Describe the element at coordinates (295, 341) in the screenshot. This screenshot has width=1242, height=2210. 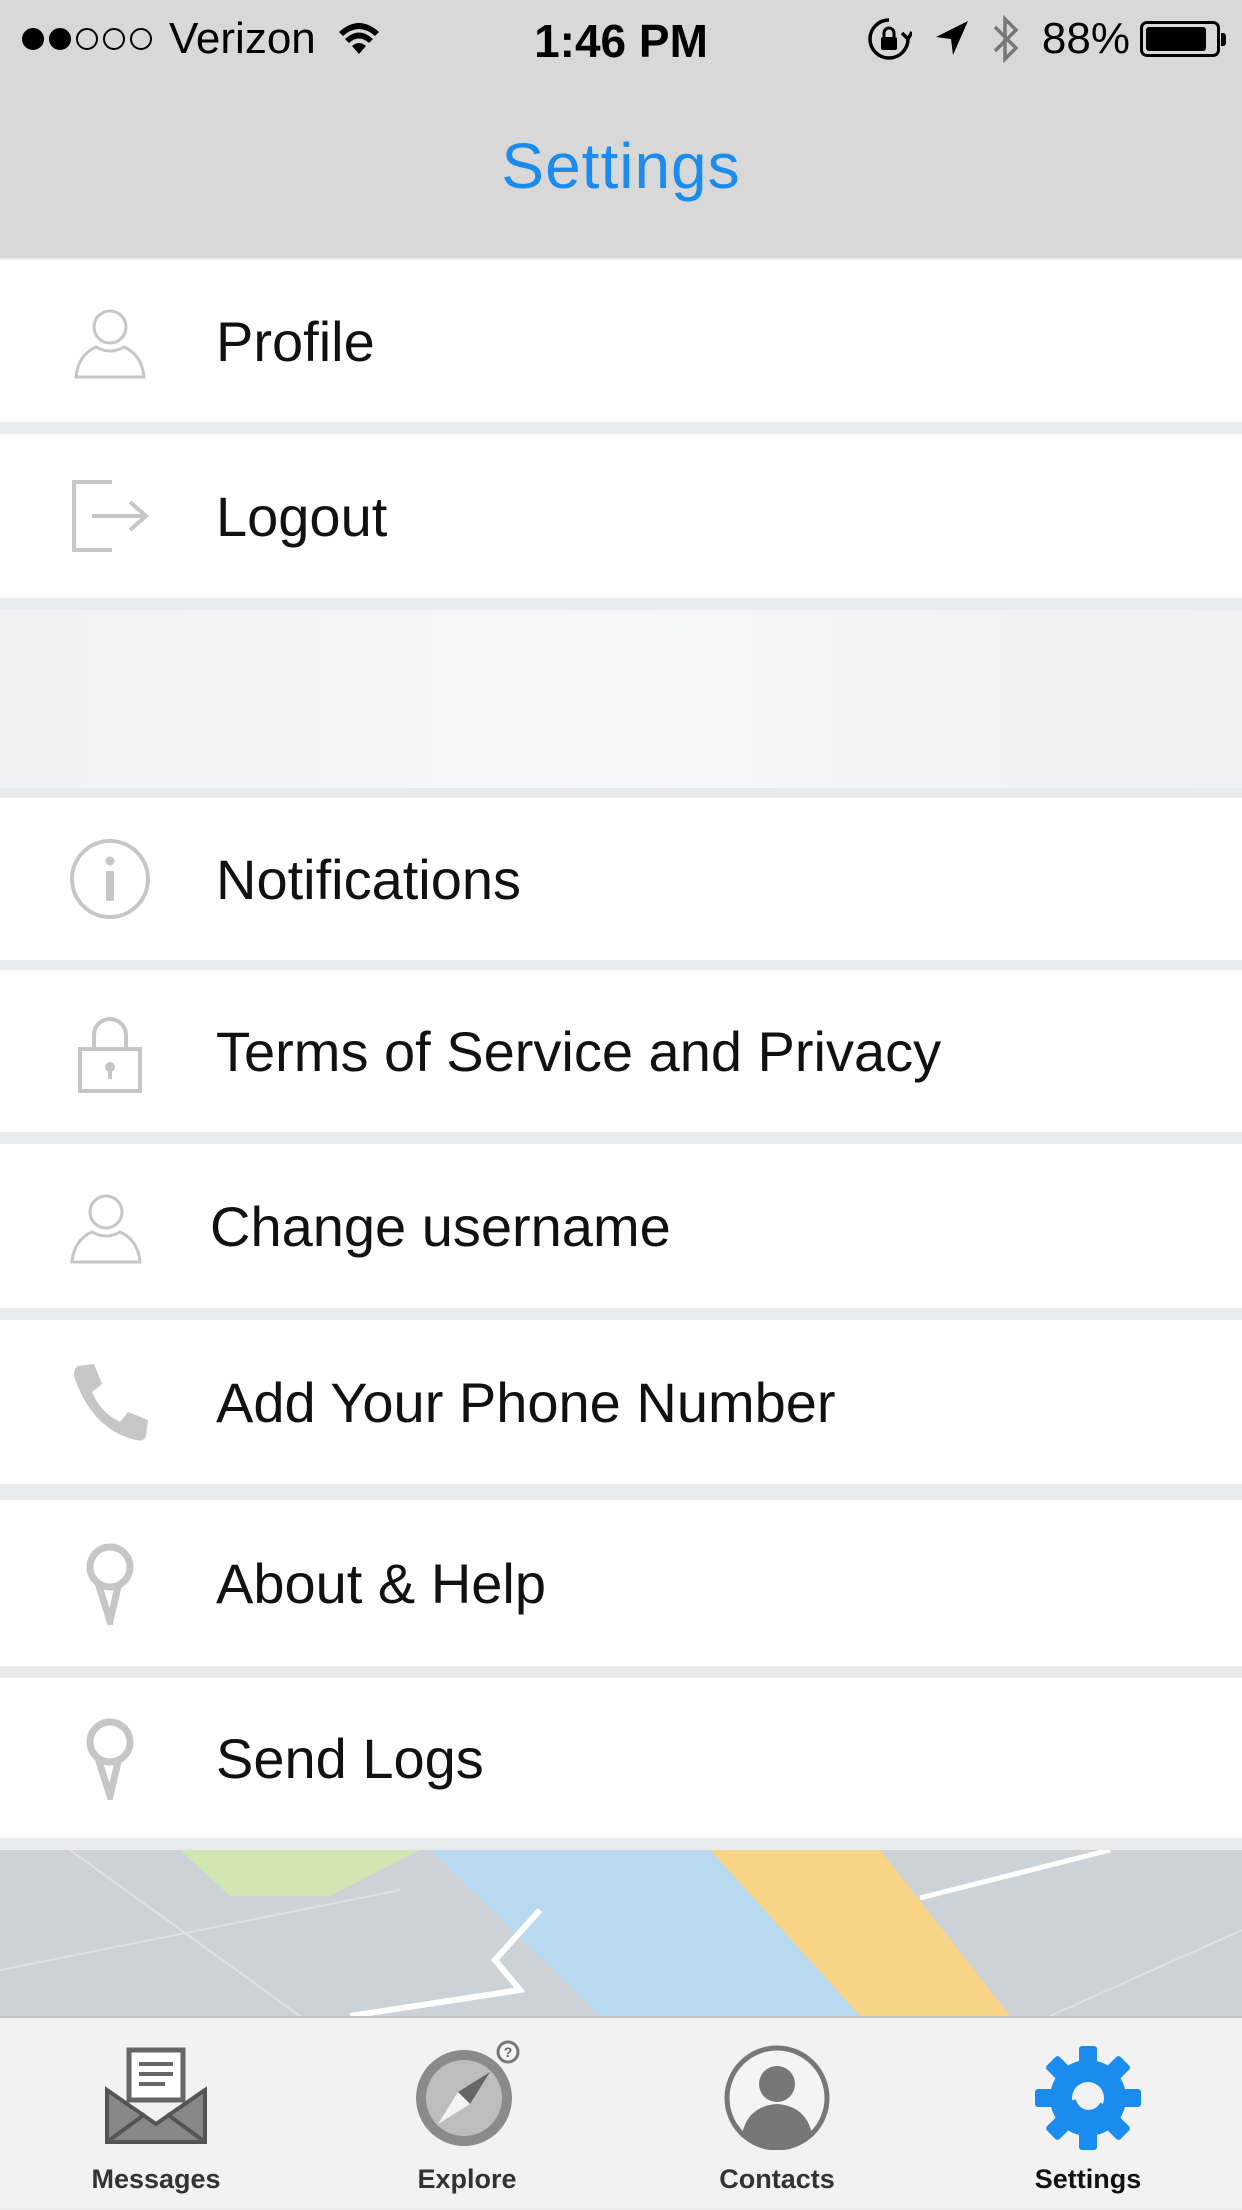
I see `menu-item-label: Profile` at that location.